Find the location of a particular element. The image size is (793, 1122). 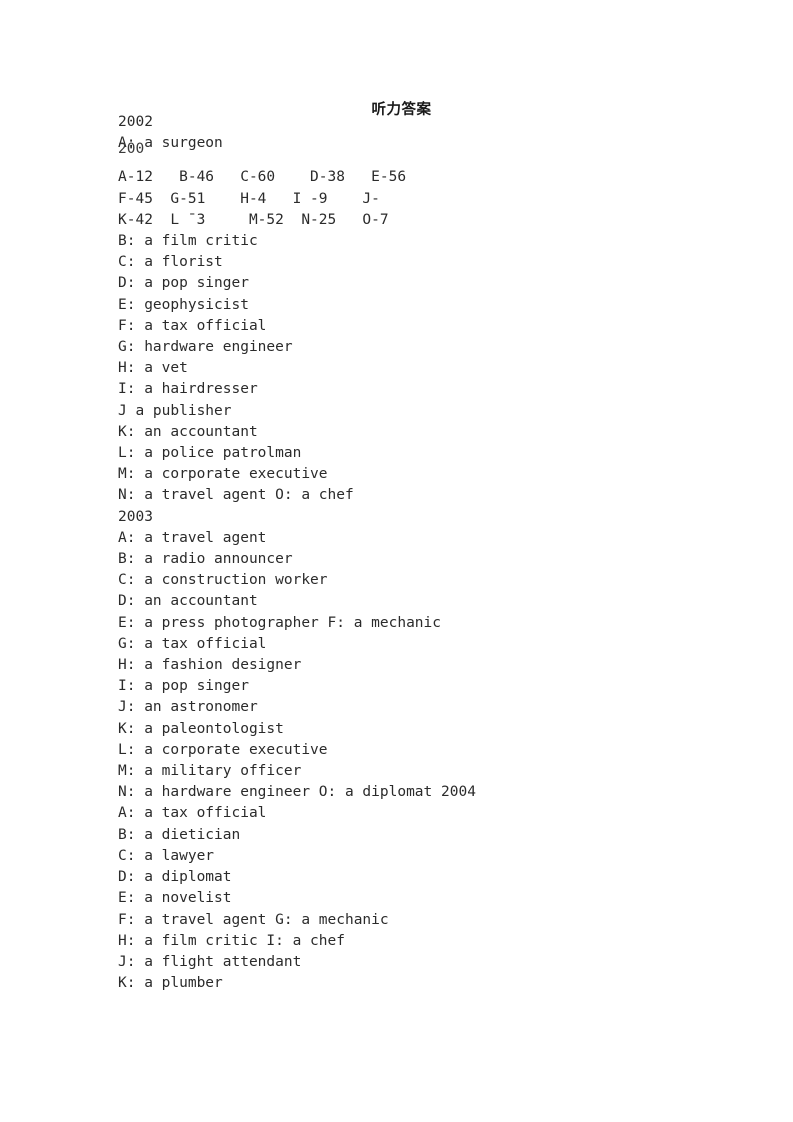

list-item: D: a pop singer is located at coordinates (183, 283).